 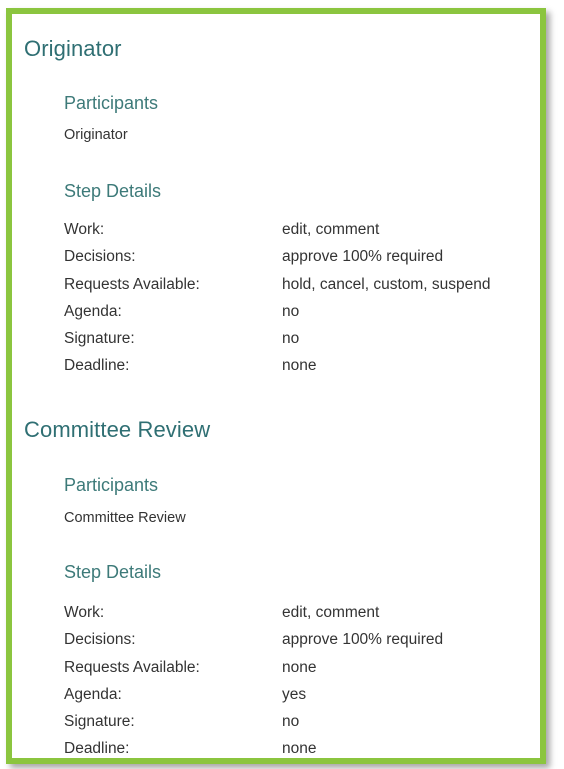 I want to click on participants-value: Originator, so click(x=96, y=135).